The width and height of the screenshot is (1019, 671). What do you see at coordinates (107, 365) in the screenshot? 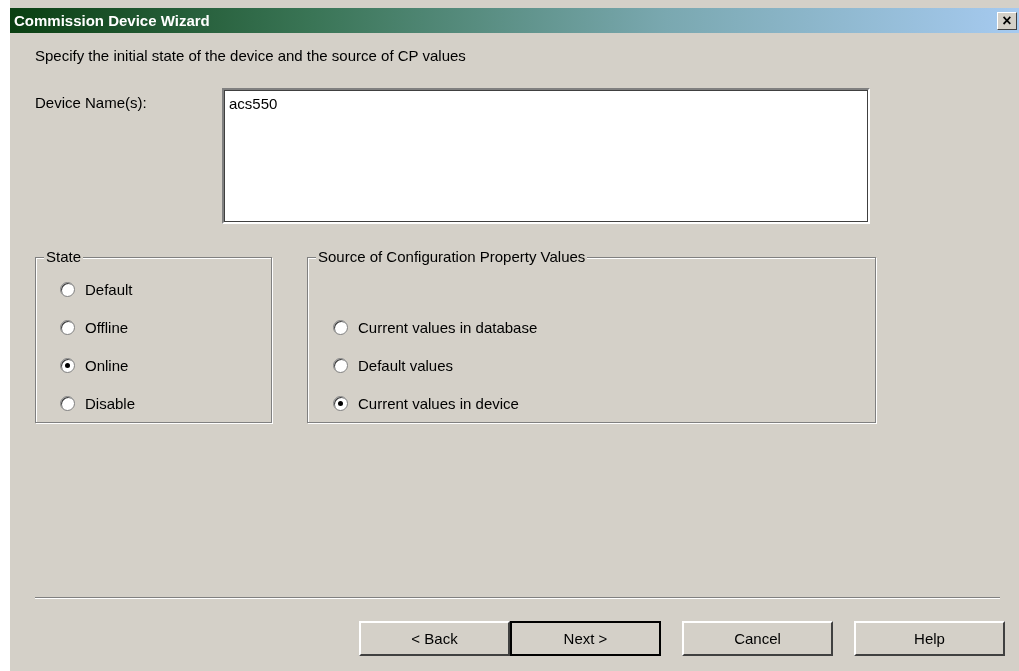
I see `option-label: Online` at bounding box center [107, 365].